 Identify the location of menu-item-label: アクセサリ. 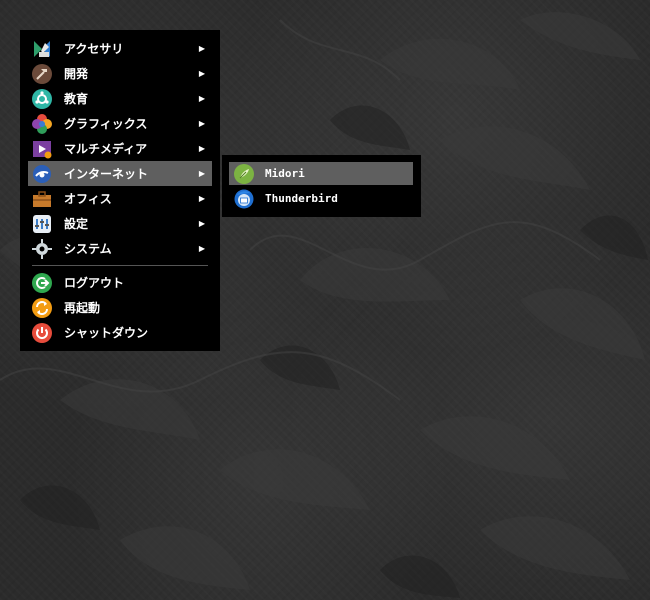
(94, 49).